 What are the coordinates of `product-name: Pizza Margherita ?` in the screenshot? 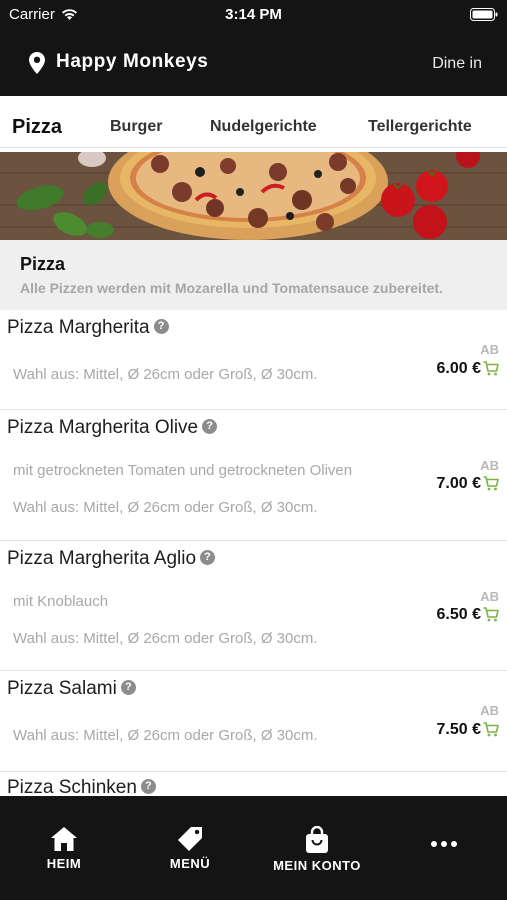 It's located at (88, 328).